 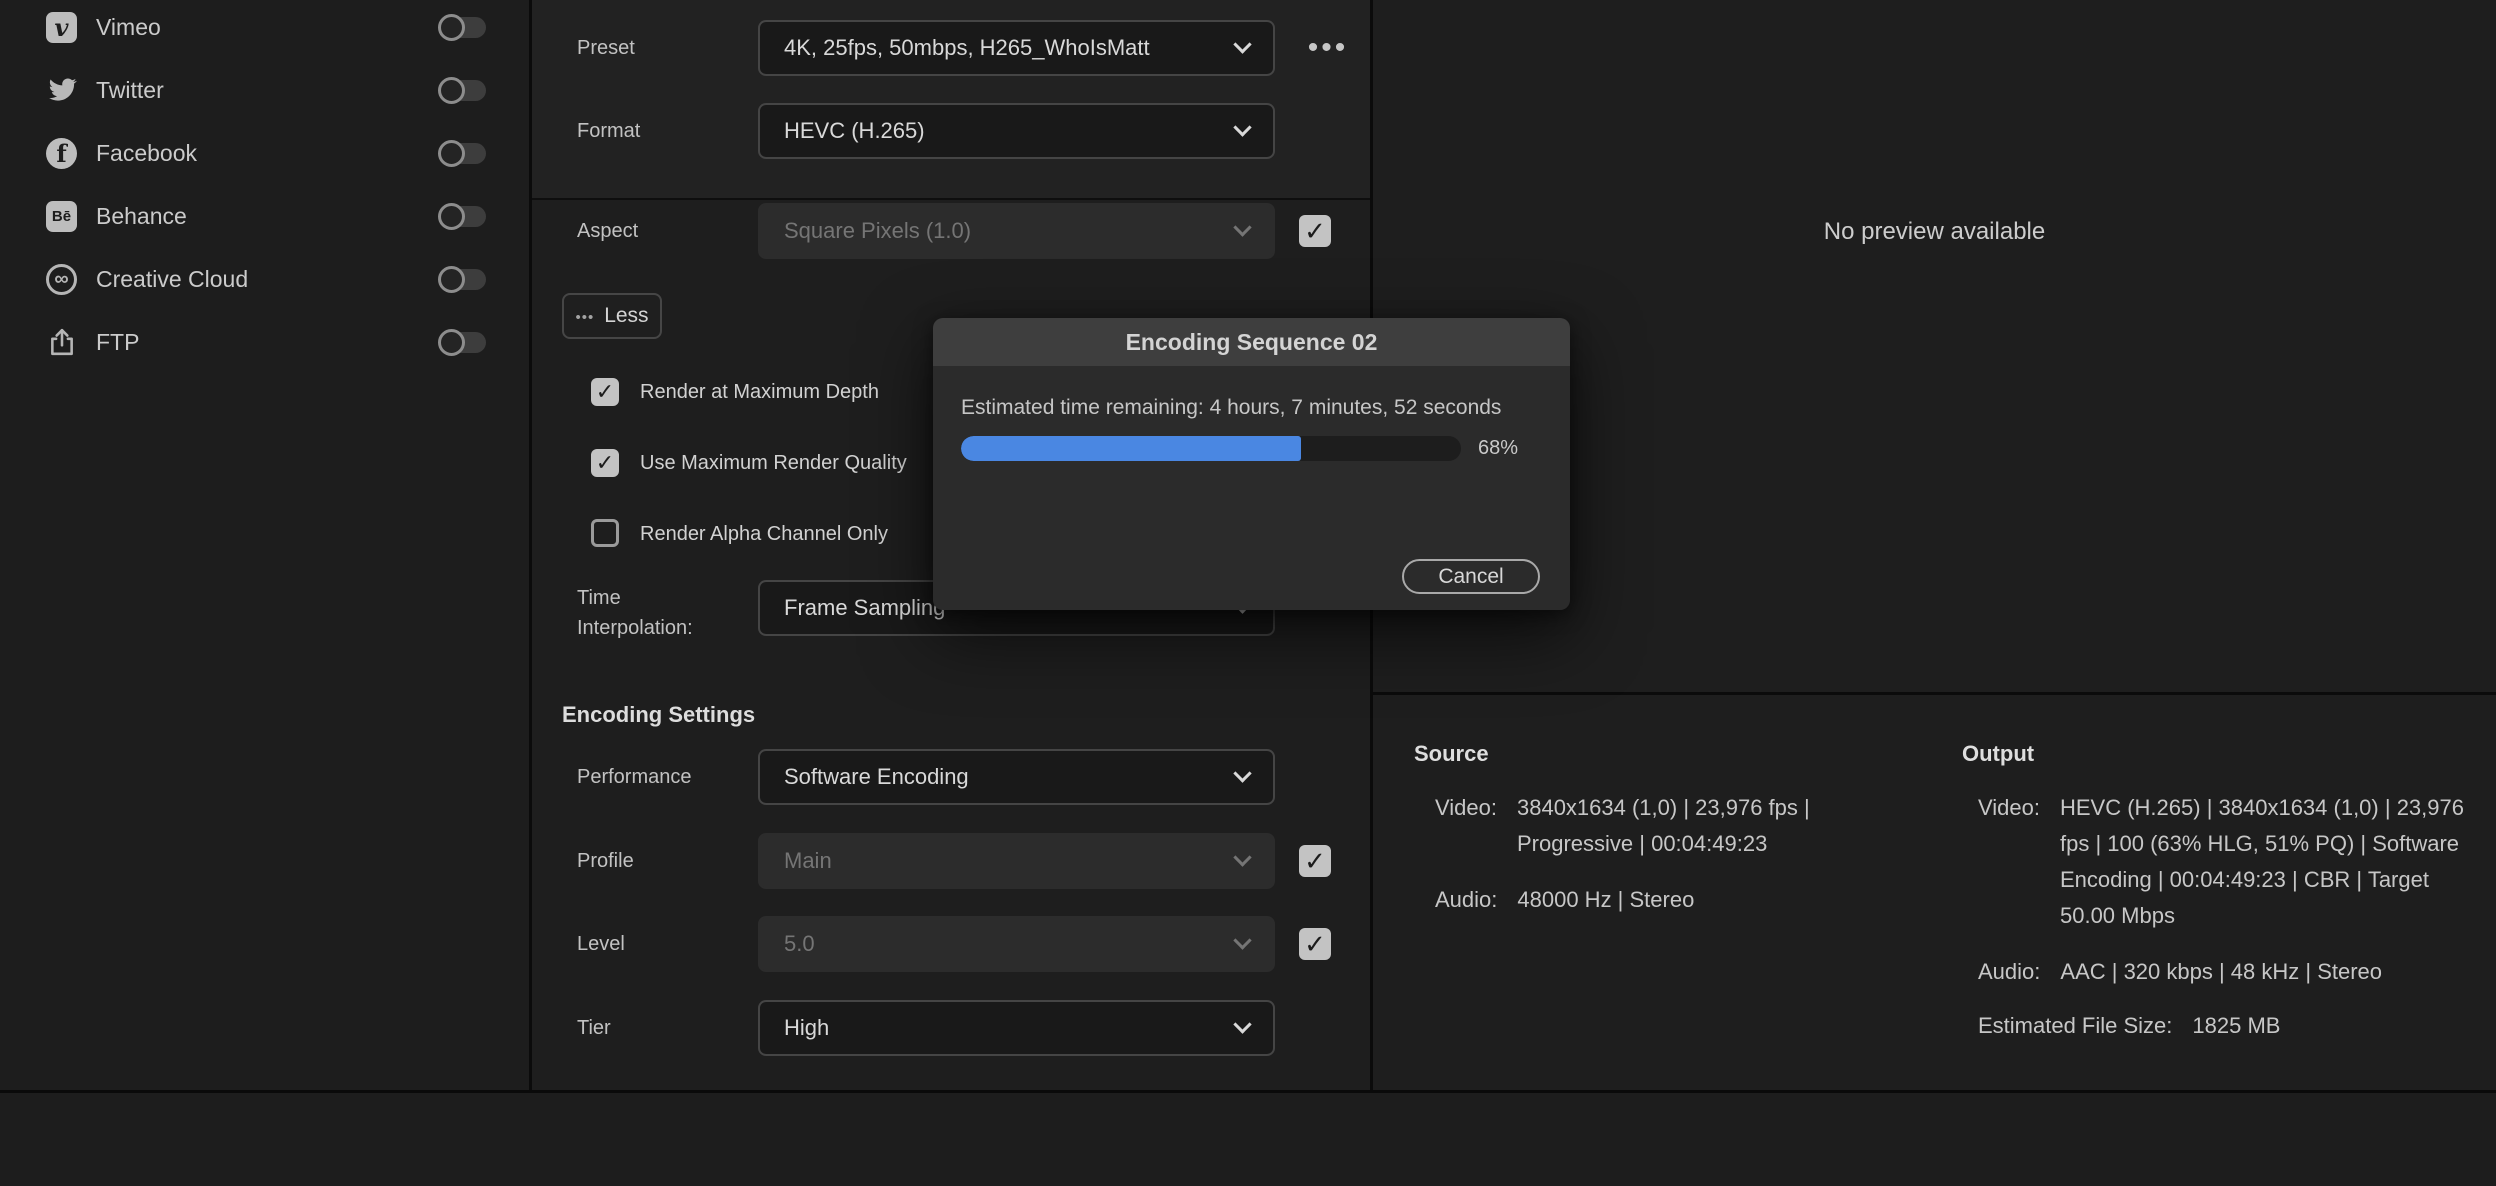 What do you see at coordinates (1016, 1028) in the screenshot?
I see `tier-dropdown: High` at bounding box center [1016, 1028].